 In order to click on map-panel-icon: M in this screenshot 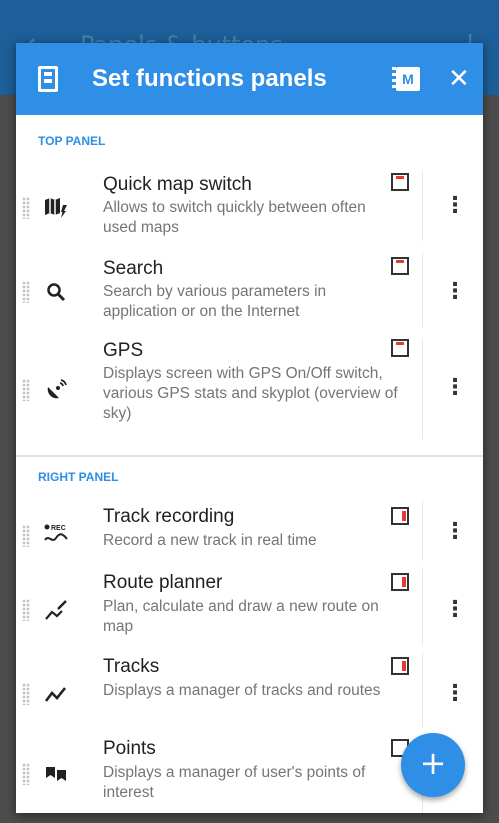, I will do `click(406, 79)`.